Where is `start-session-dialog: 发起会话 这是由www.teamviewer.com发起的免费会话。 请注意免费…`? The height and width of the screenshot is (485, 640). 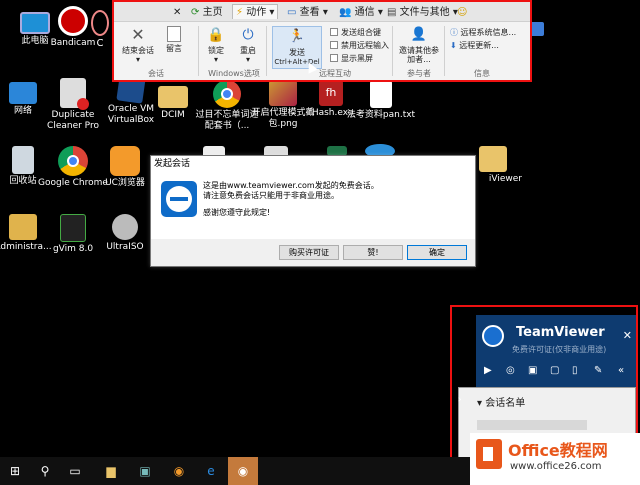 start-session-dialog: 发起会话 这是由www.teamviewer.com发起的免费会话。 请注意免费… is located at coordinates (313, 211).